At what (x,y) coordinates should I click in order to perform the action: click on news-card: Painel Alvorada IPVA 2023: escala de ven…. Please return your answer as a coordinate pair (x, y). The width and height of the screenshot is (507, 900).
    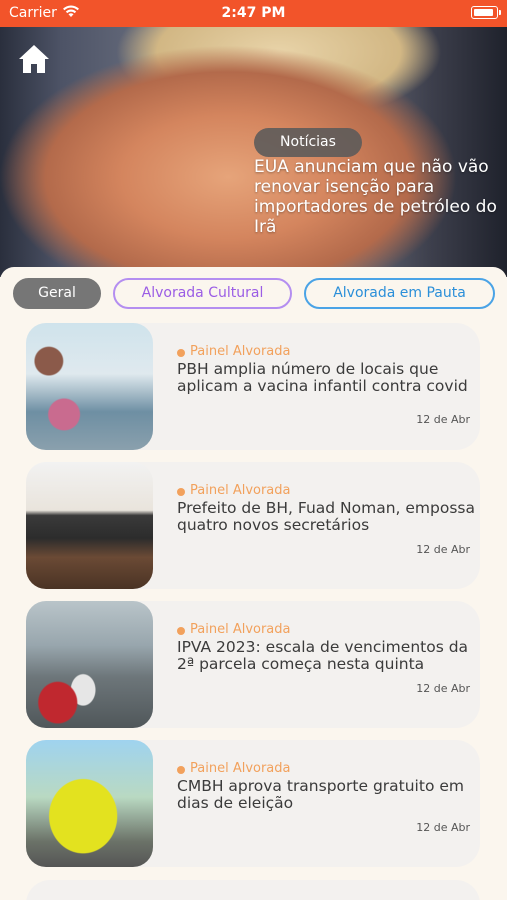
    Looking at the image, I should click on (253, 664).